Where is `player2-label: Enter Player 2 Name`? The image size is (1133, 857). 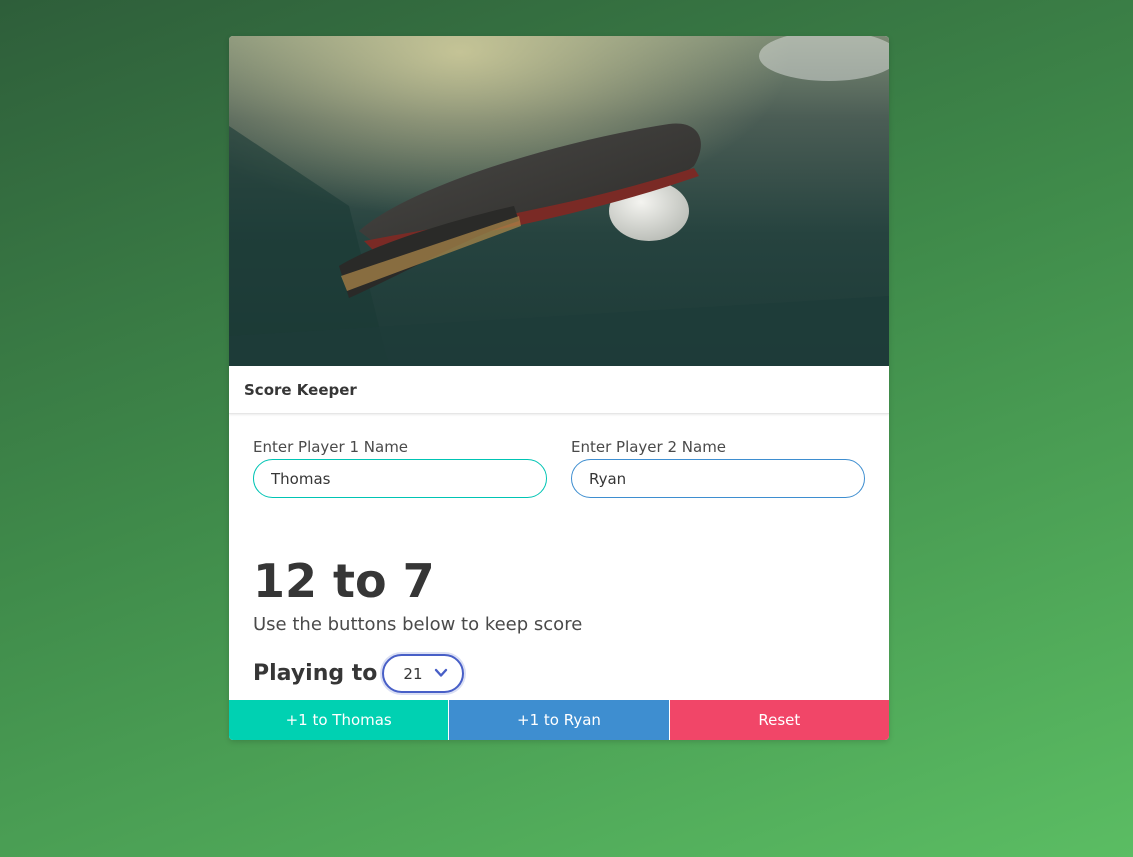
player2-label: Enter Player 2 Name is located at coordinates (649, 447).